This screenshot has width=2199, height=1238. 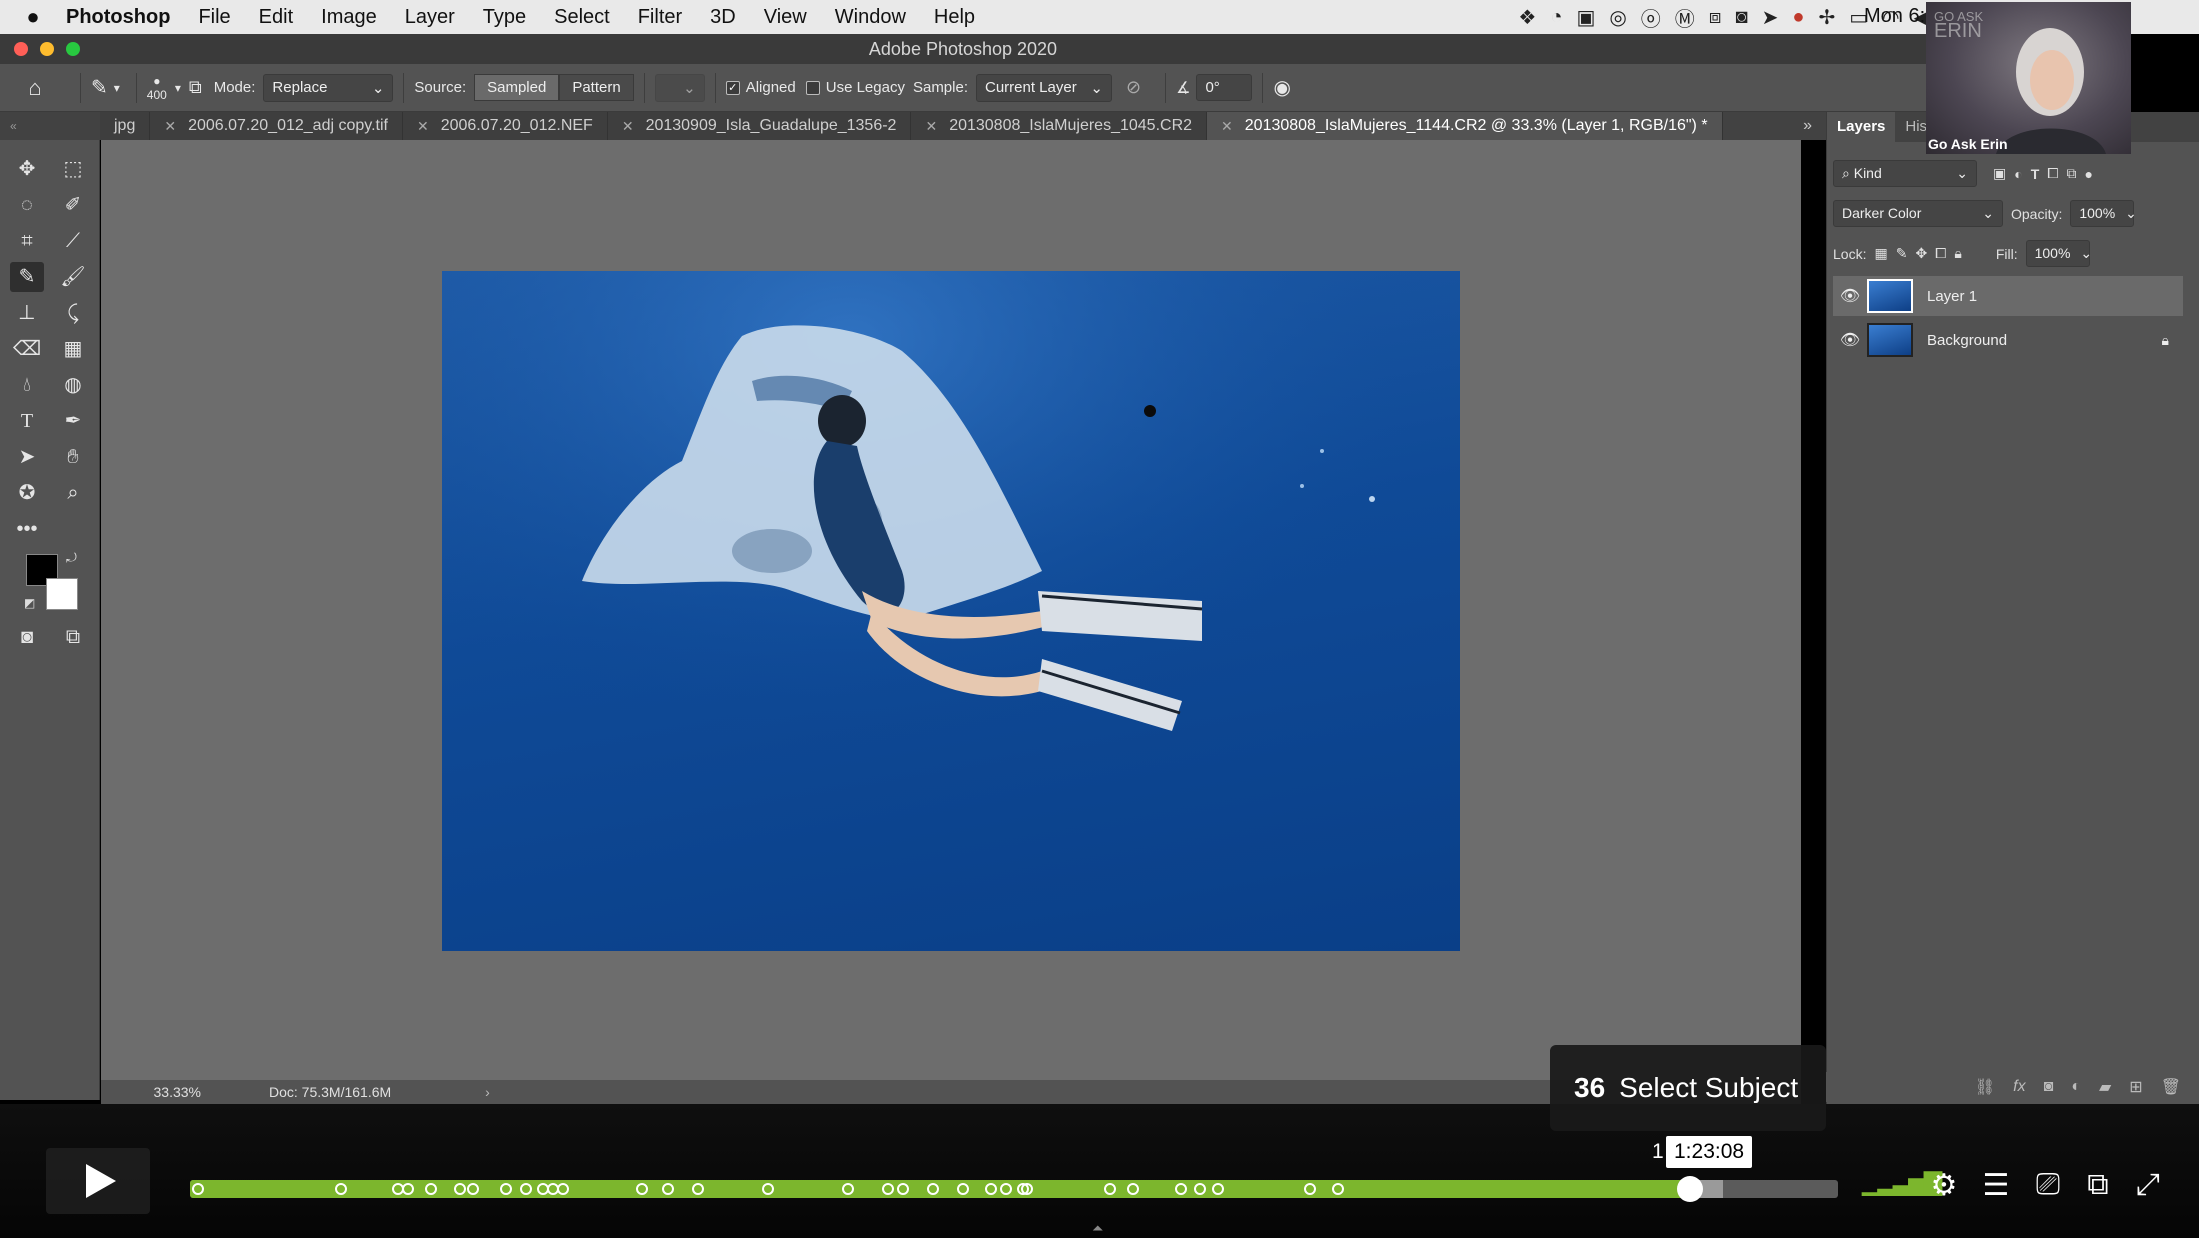 What do you see at coordinates (29, 603) in the screenshot?
I see `default-colors-icon: ◩` at bounding box center [29, 603].